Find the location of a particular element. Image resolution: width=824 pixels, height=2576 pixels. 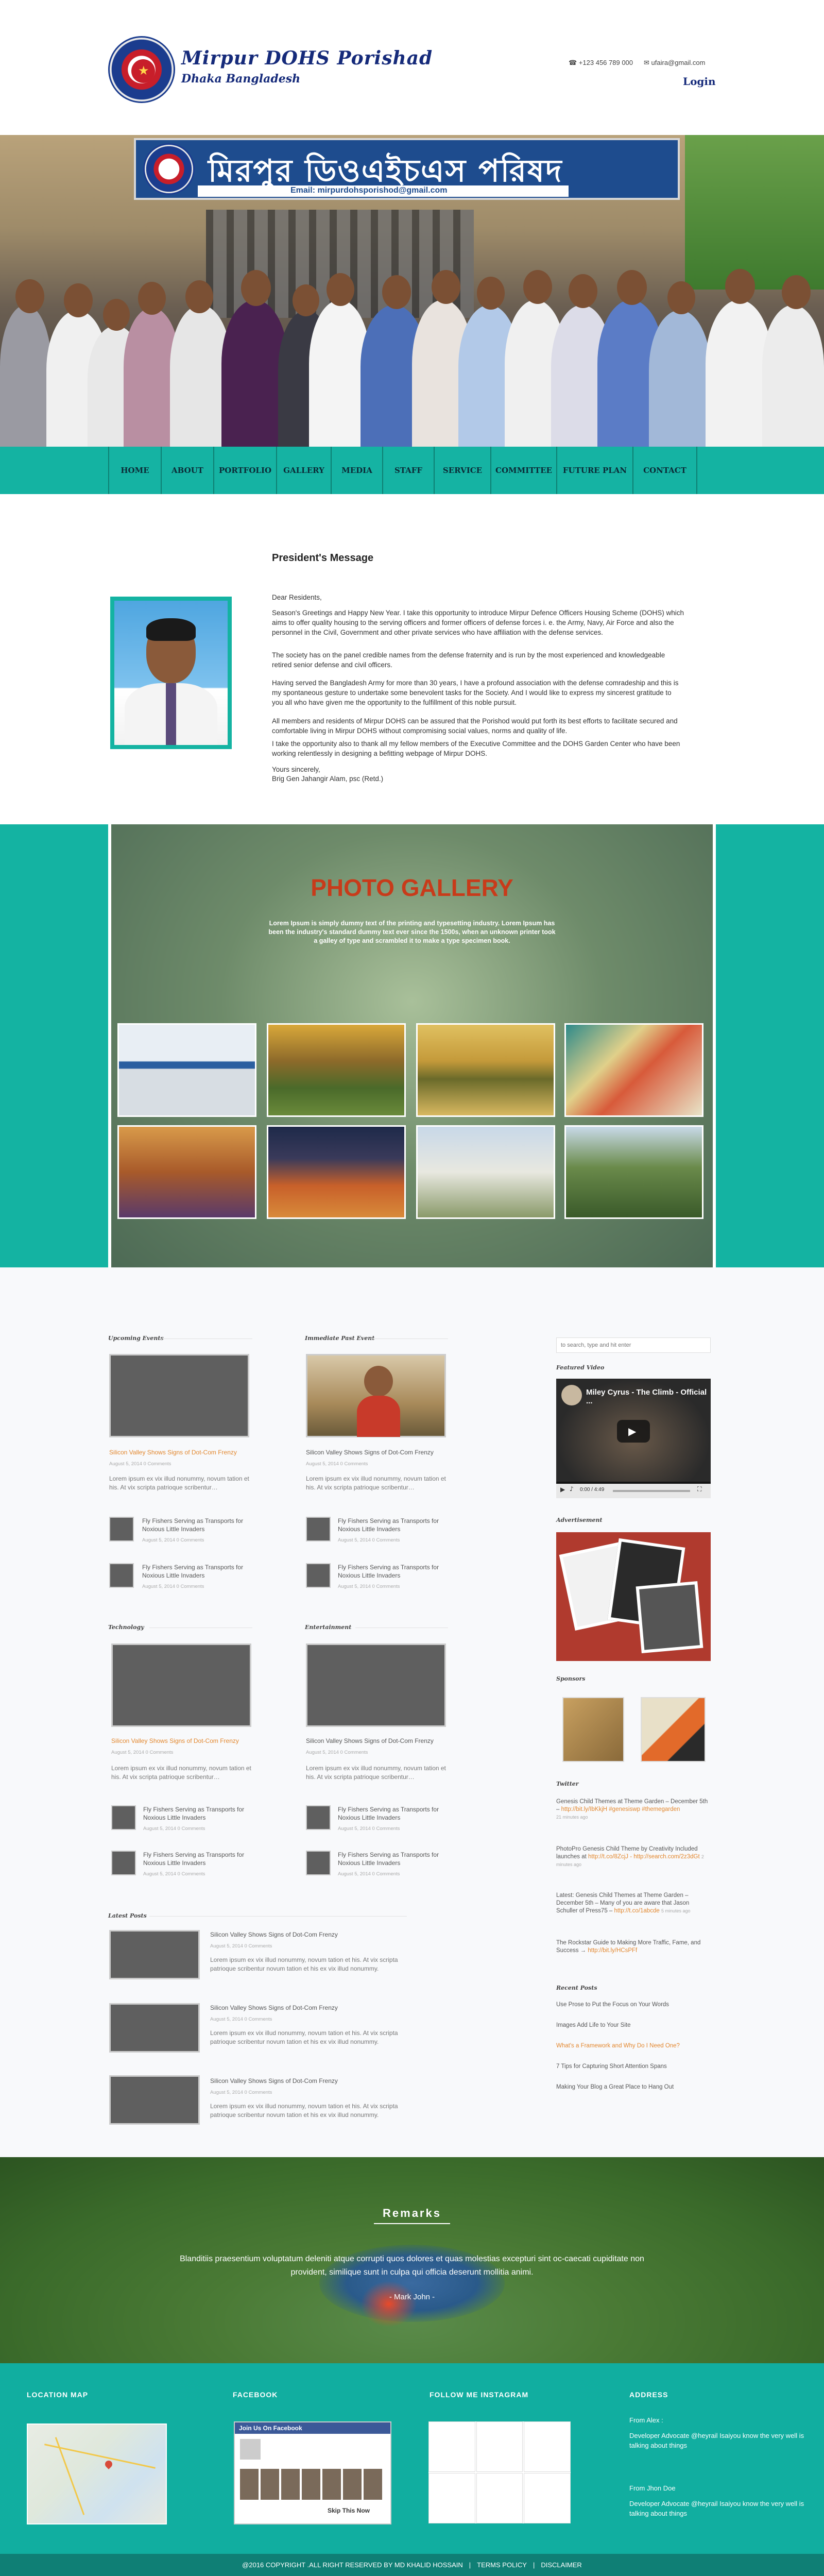

hero-trees is located at coordinates (755, 212).